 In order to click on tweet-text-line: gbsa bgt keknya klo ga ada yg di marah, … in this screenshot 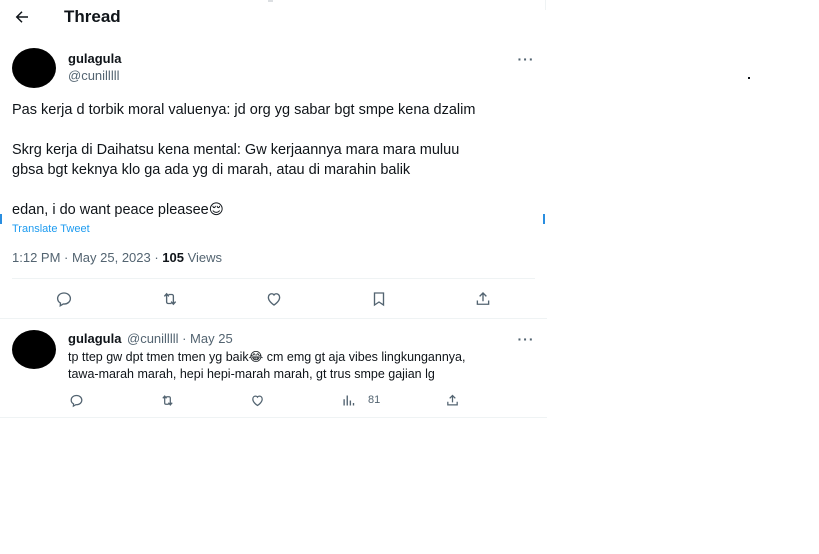, I will do `click(211, 170)`.